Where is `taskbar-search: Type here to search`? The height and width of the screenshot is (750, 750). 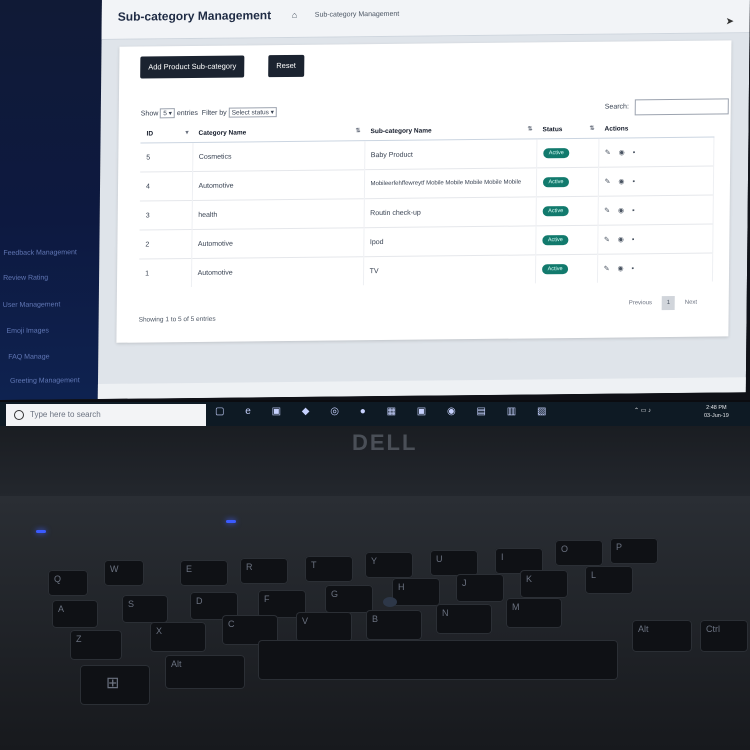
taskbar-search: Type here to search is located at coordinates (106, 415).